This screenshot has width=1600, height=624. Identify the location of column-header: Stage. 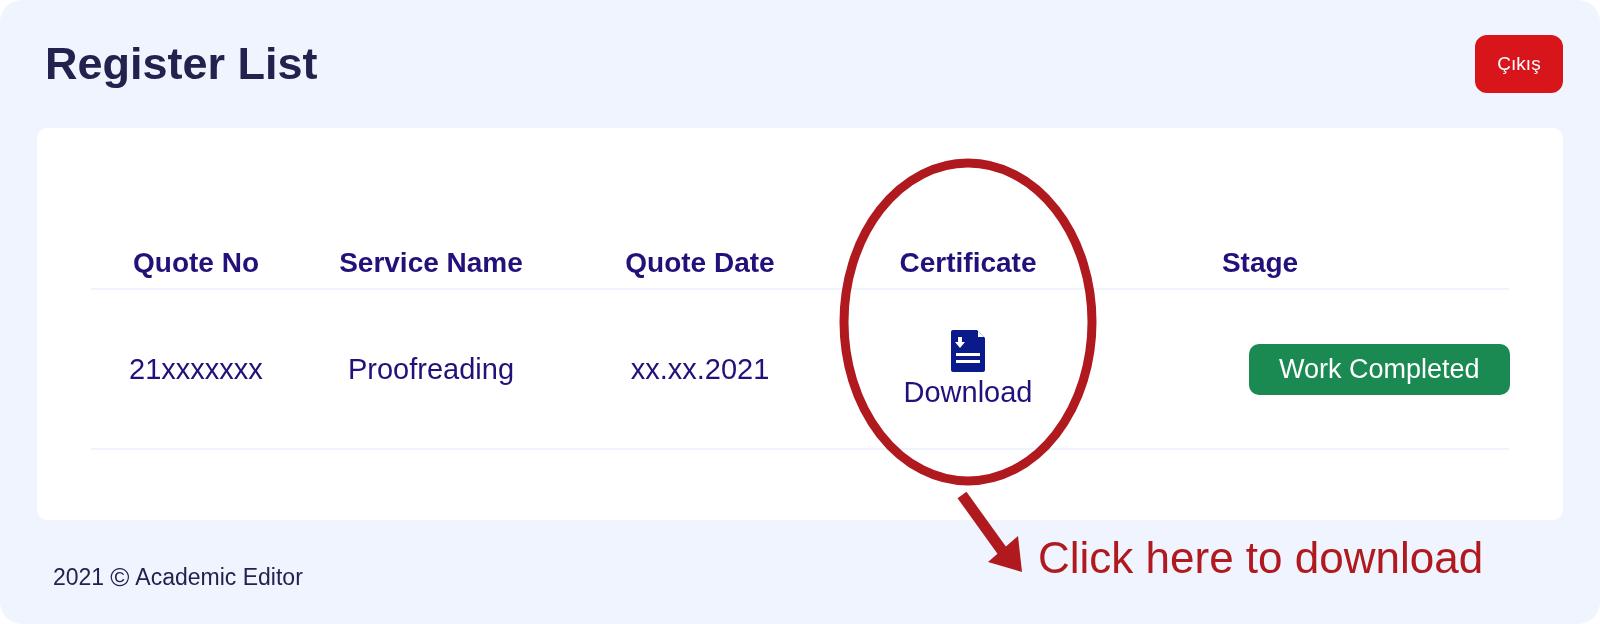
(1260, 263).